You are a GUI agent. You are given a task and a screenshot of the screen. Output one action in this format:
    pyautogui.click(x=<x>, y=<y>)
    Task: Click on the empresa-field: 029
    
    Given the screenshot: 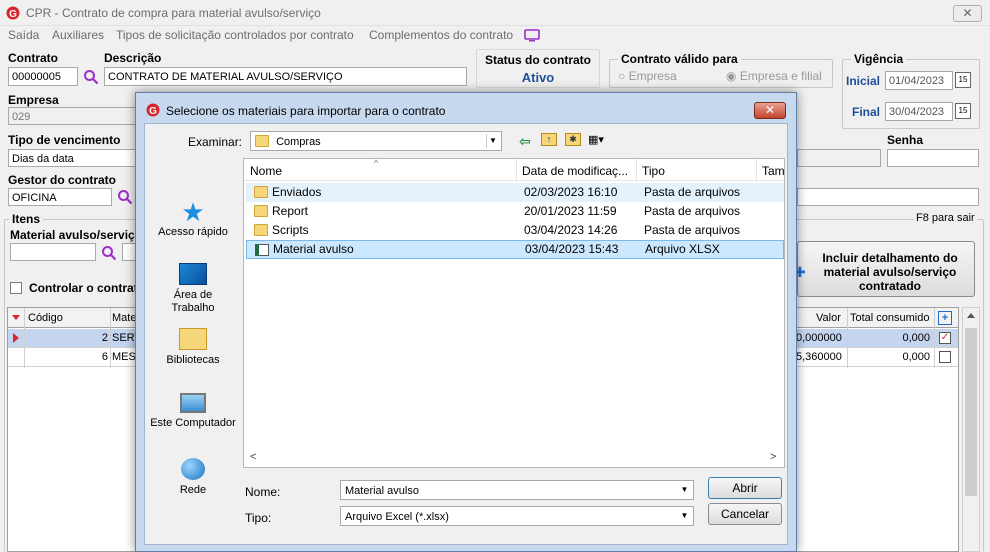 What is the action you would take?
    pyautogui.click(x=73, y=116)
    